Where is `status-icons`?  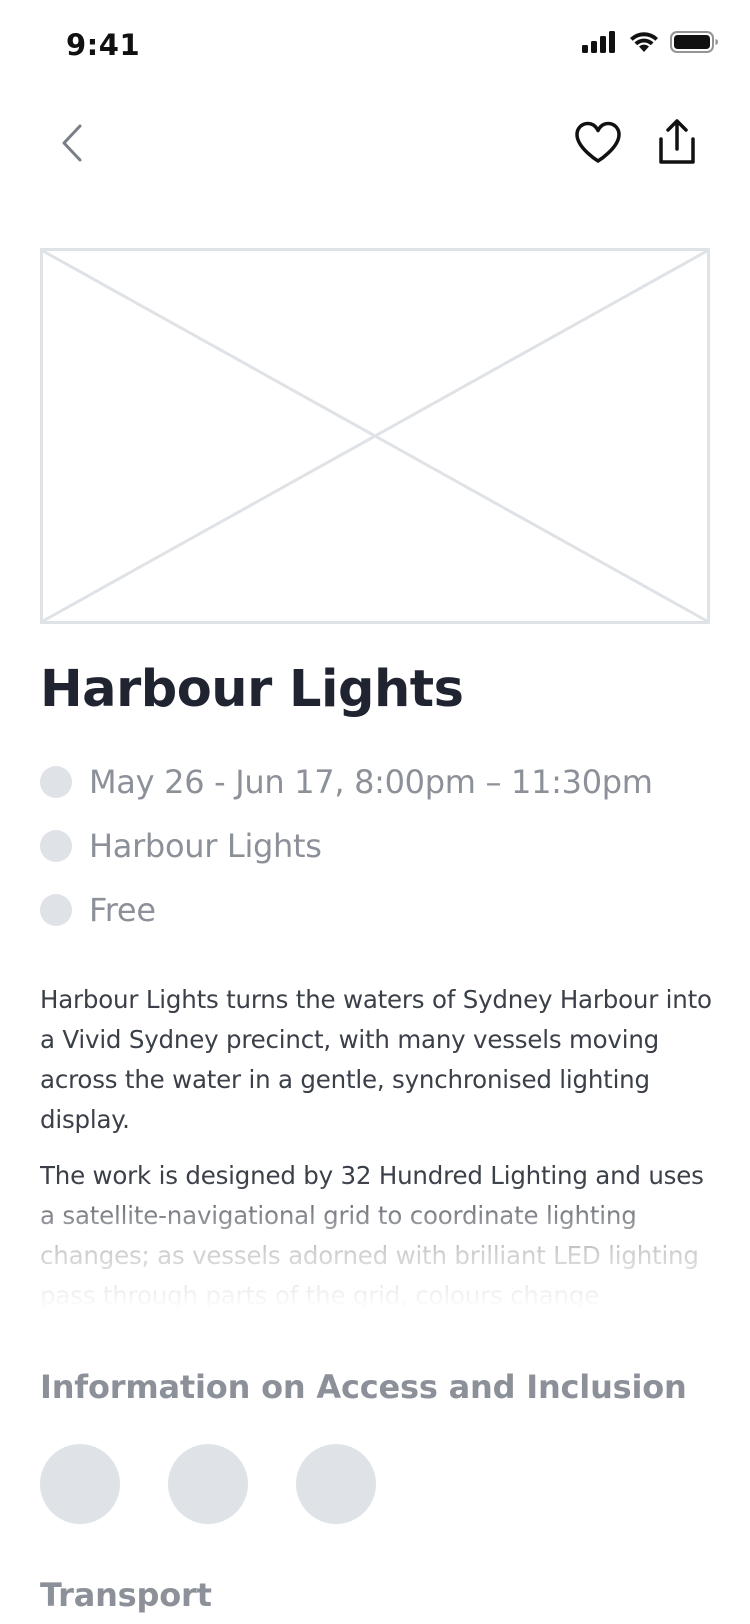
status-icons is located at coordinates (651, 42).